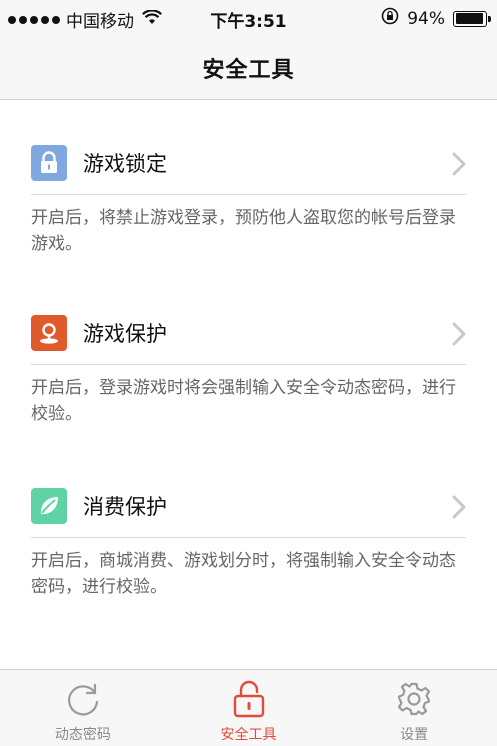 This screenshot has height=746, width=497. Describe the element at coordinates (426, 18) in the screenshot. I see `battery-percent: 94%` at that location.